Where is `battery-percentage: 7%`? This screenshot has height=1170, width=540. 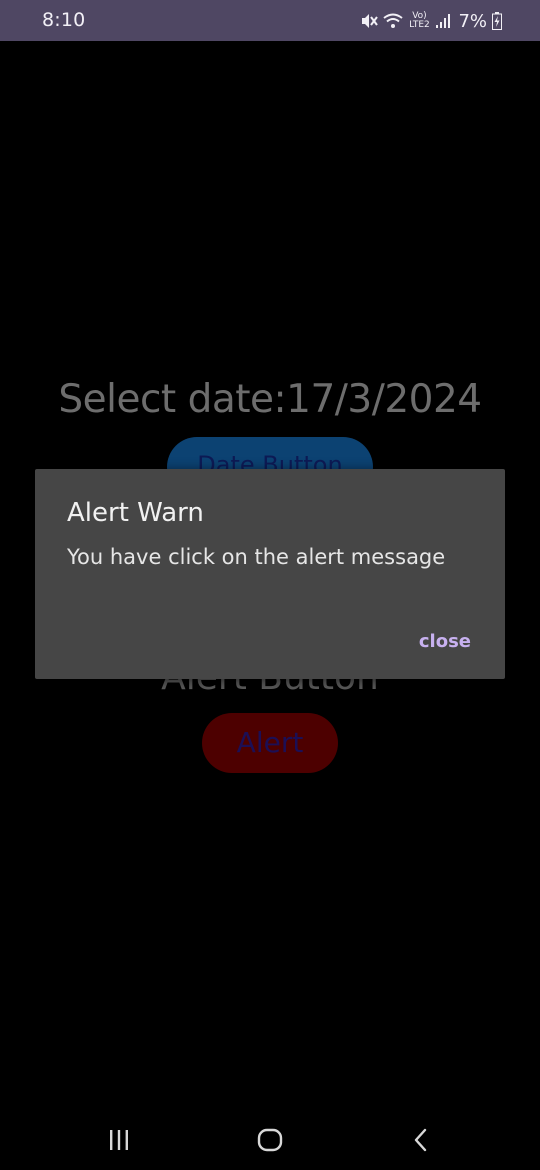
battery-percentage: 7% is located at coordinates (472, 21).